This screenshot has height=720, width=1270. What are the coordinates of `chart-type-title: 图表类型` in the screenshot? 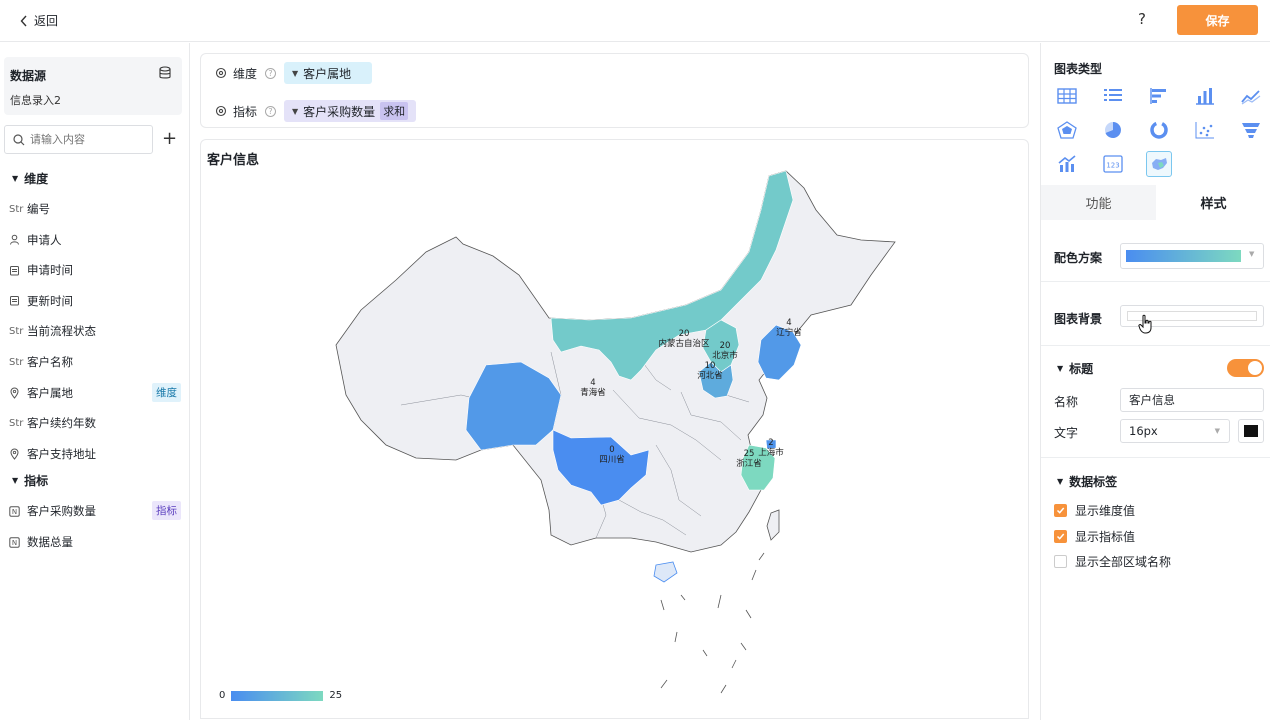 It's located at (1078, 69).